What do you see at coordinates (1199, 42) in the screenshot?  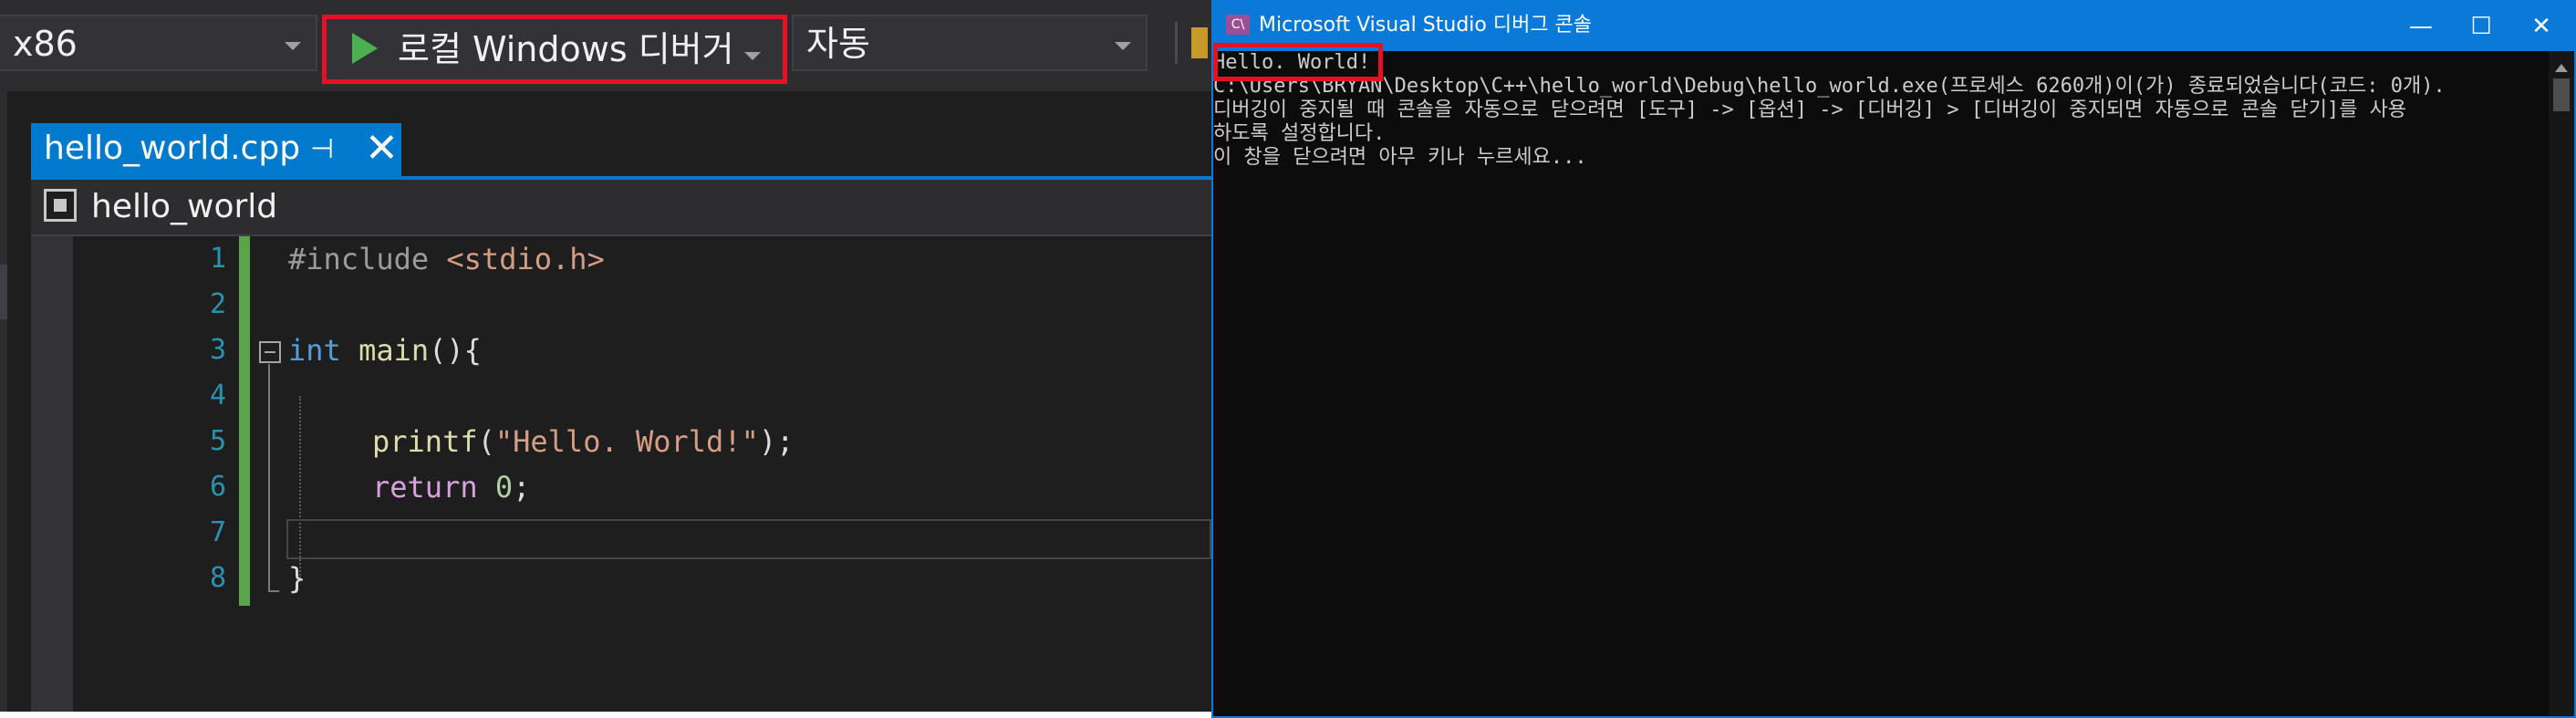 I see `toolbar-tool-icon` at bounding box center [1199, 42].